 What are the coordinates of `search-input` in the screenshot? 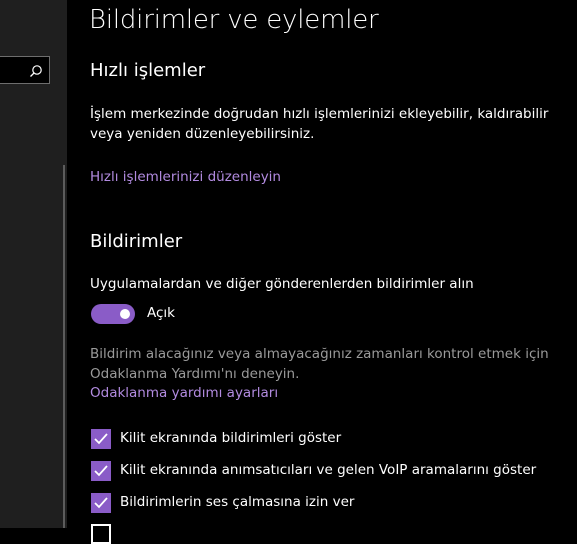 It's located at (25, 70).